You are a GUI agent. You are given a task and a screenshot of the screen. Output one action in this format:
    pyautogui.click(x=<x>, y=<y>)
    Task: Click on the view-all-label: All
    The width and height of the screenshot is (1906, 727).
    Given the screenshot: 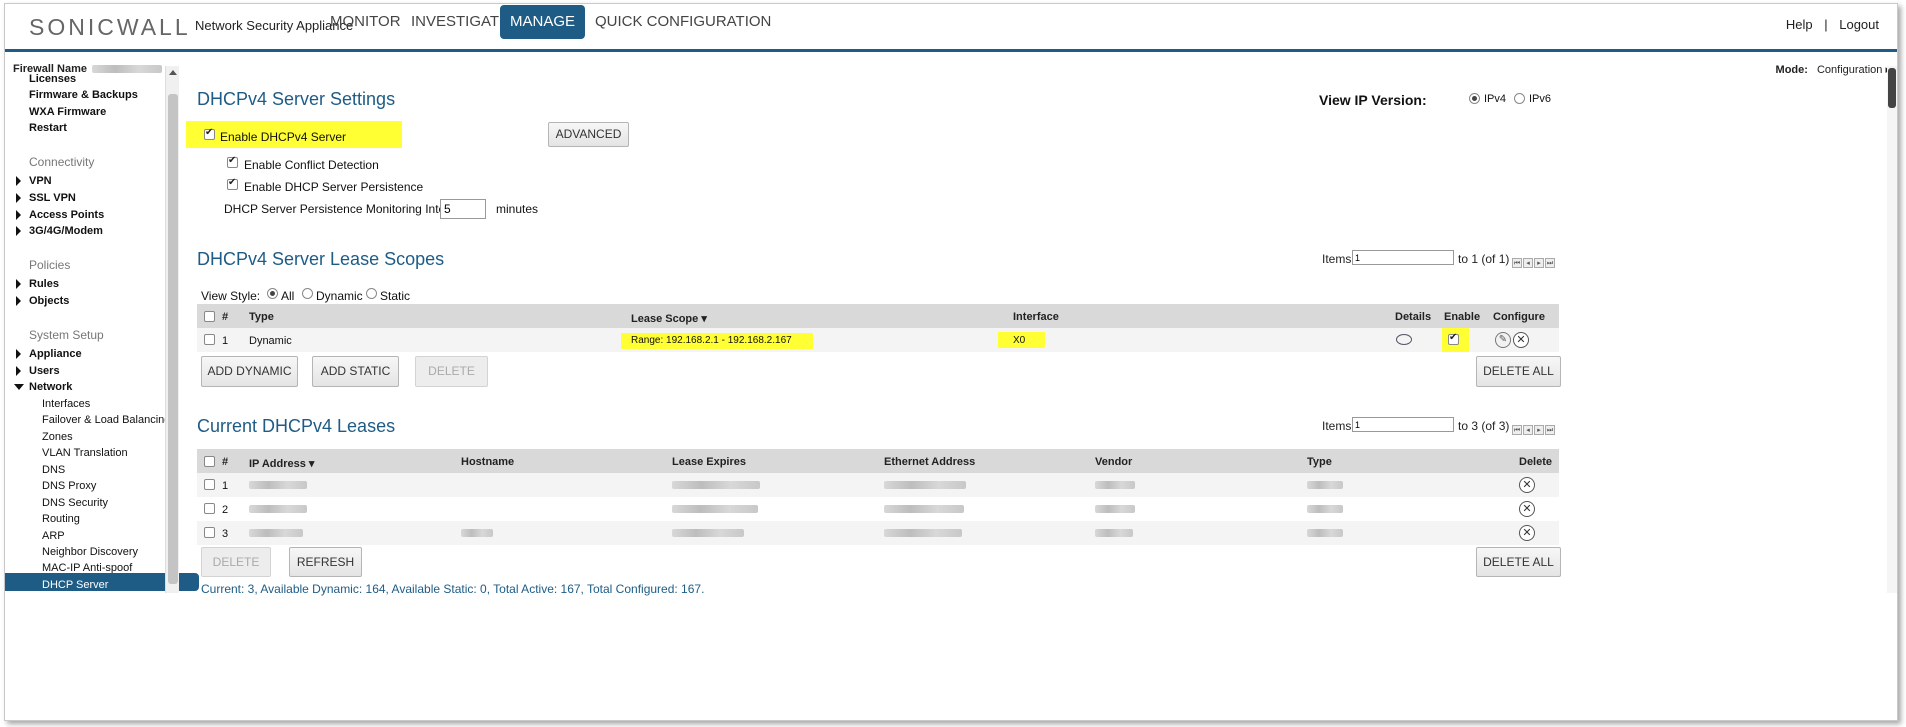 What is the action you would take?
    pyautogui.click(x=288, y=296)
    